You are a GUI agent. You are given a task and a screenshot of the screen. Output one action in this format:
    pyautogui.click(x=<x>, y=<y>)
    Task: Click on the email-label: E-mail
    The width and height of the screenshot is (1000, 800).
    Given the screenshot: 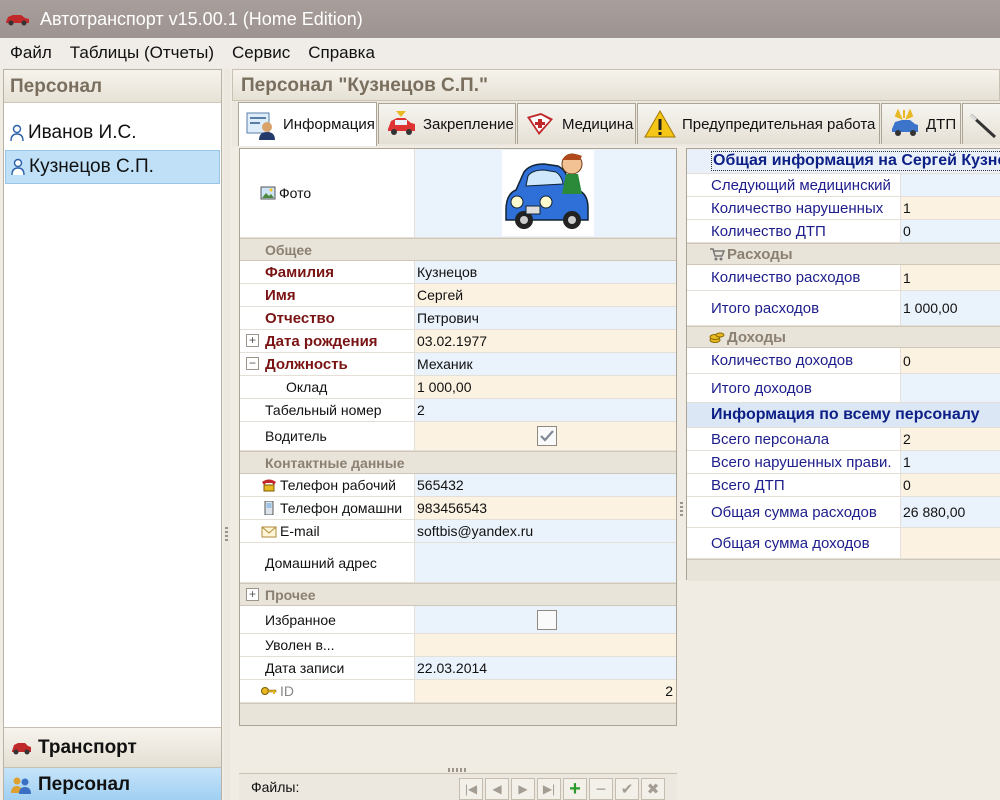 What is the action you would take?
    pyautogui.click(x=300, y=531)
    